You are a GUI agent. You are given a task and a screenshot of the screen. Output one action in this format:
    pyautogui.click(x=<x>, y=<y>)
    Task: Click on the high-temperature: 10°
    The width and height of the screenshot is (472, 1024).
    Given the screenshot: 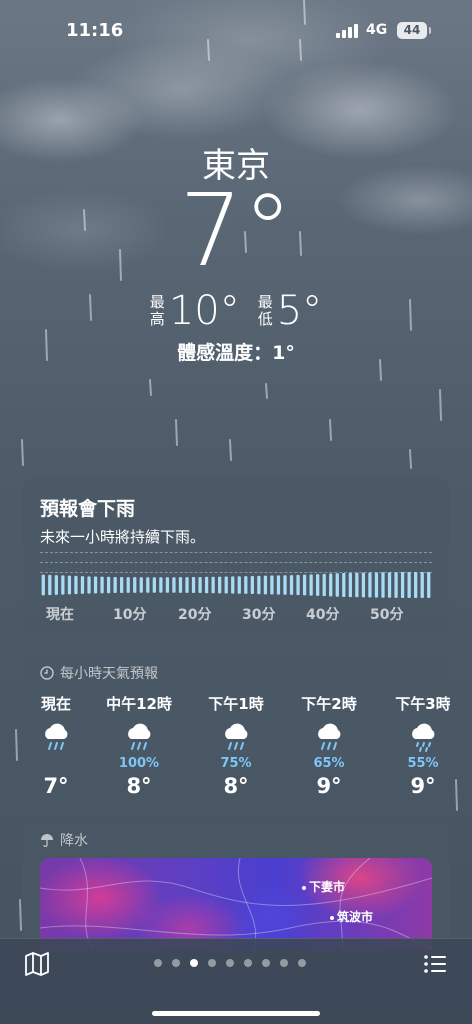 What is the action you would take?
    pyautogui.click(x=204, y=311)
    